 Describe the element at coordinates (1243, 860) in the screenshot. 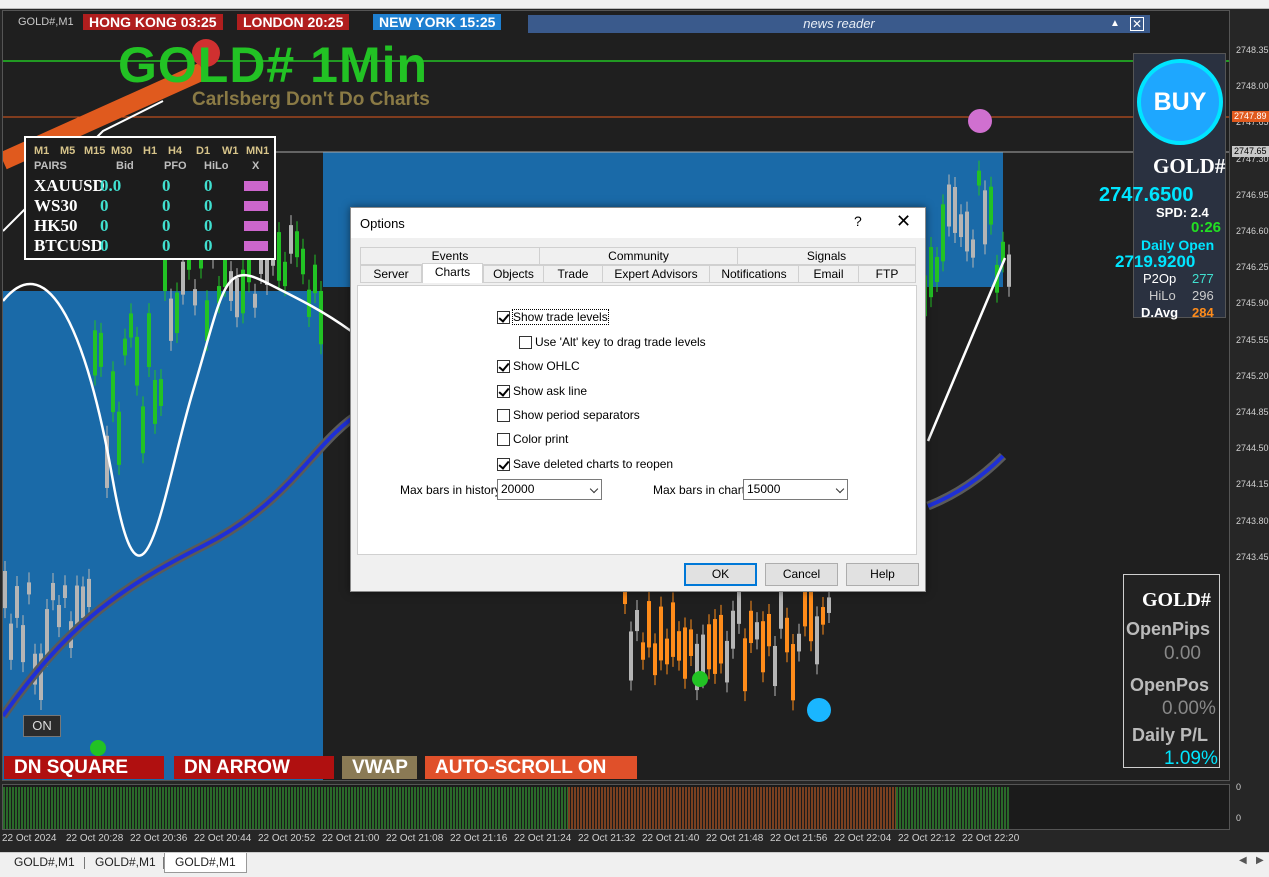

I see `scroll-left-icon: ◀` at that location.